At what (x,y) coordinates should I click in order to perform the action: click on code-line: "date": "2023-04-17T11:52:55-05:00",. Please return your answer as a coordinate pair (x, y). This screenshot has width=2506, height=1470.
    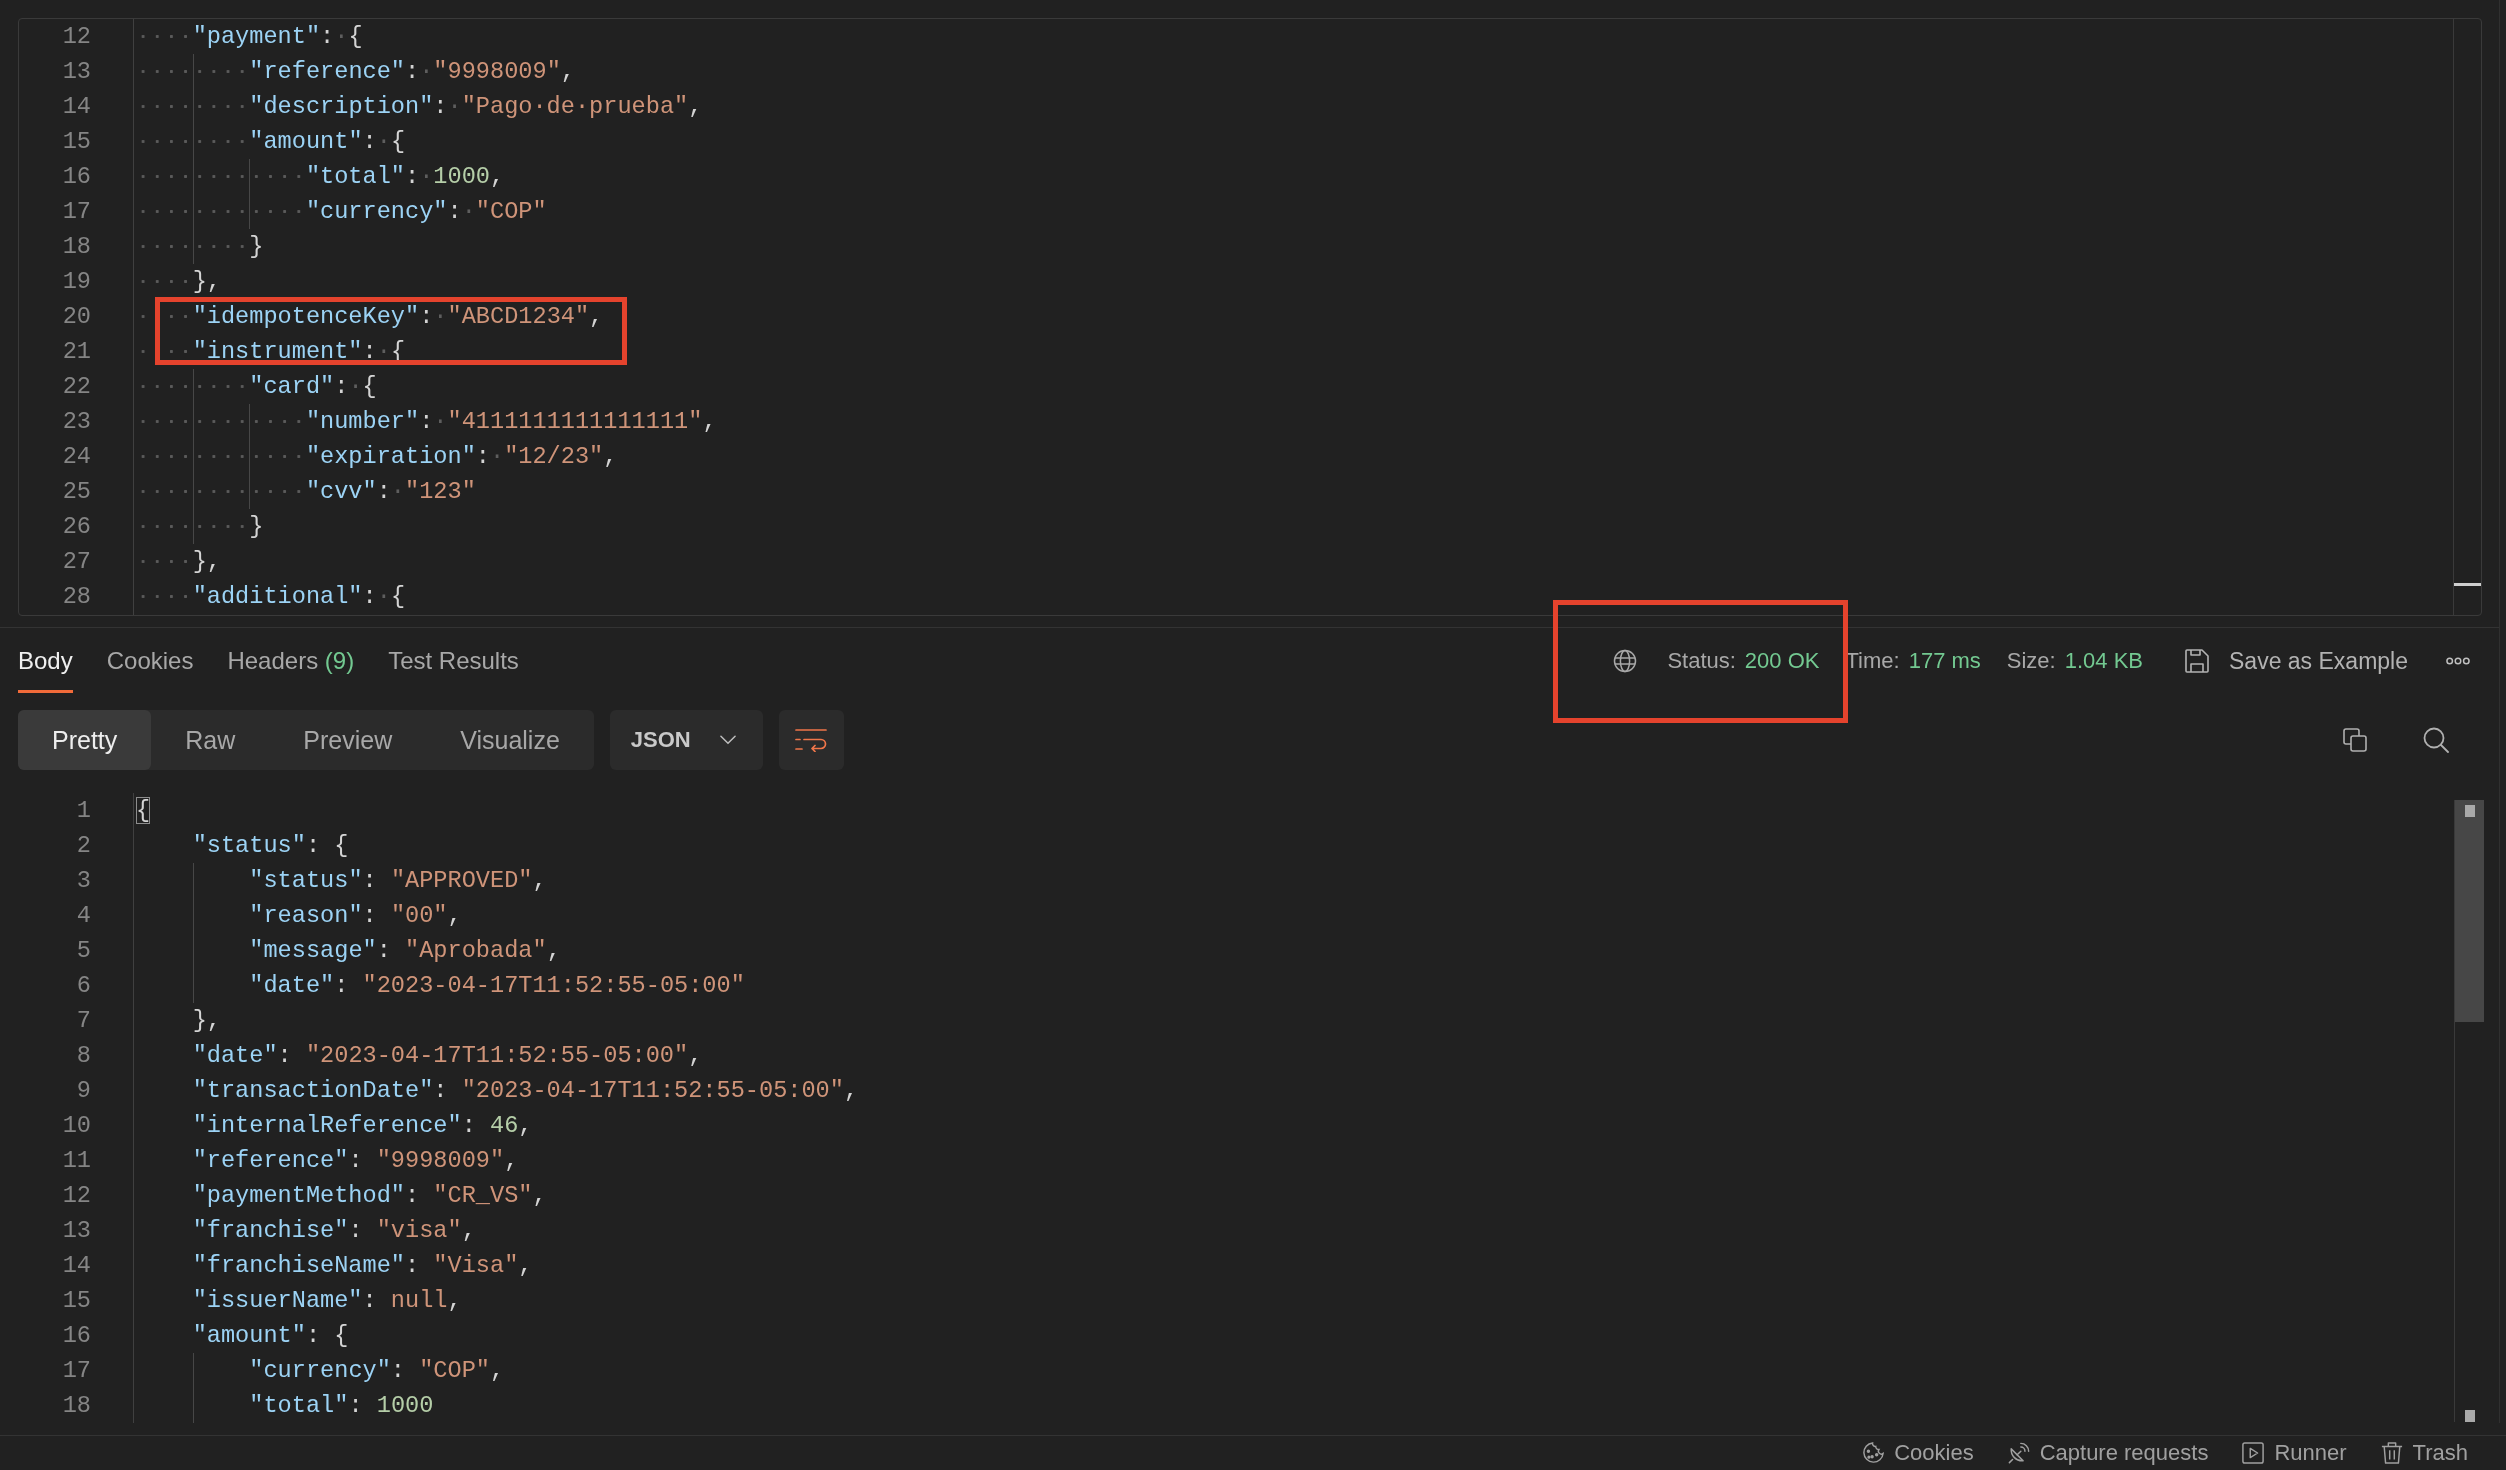
    Looking at the image, I should click on (447, 1056).